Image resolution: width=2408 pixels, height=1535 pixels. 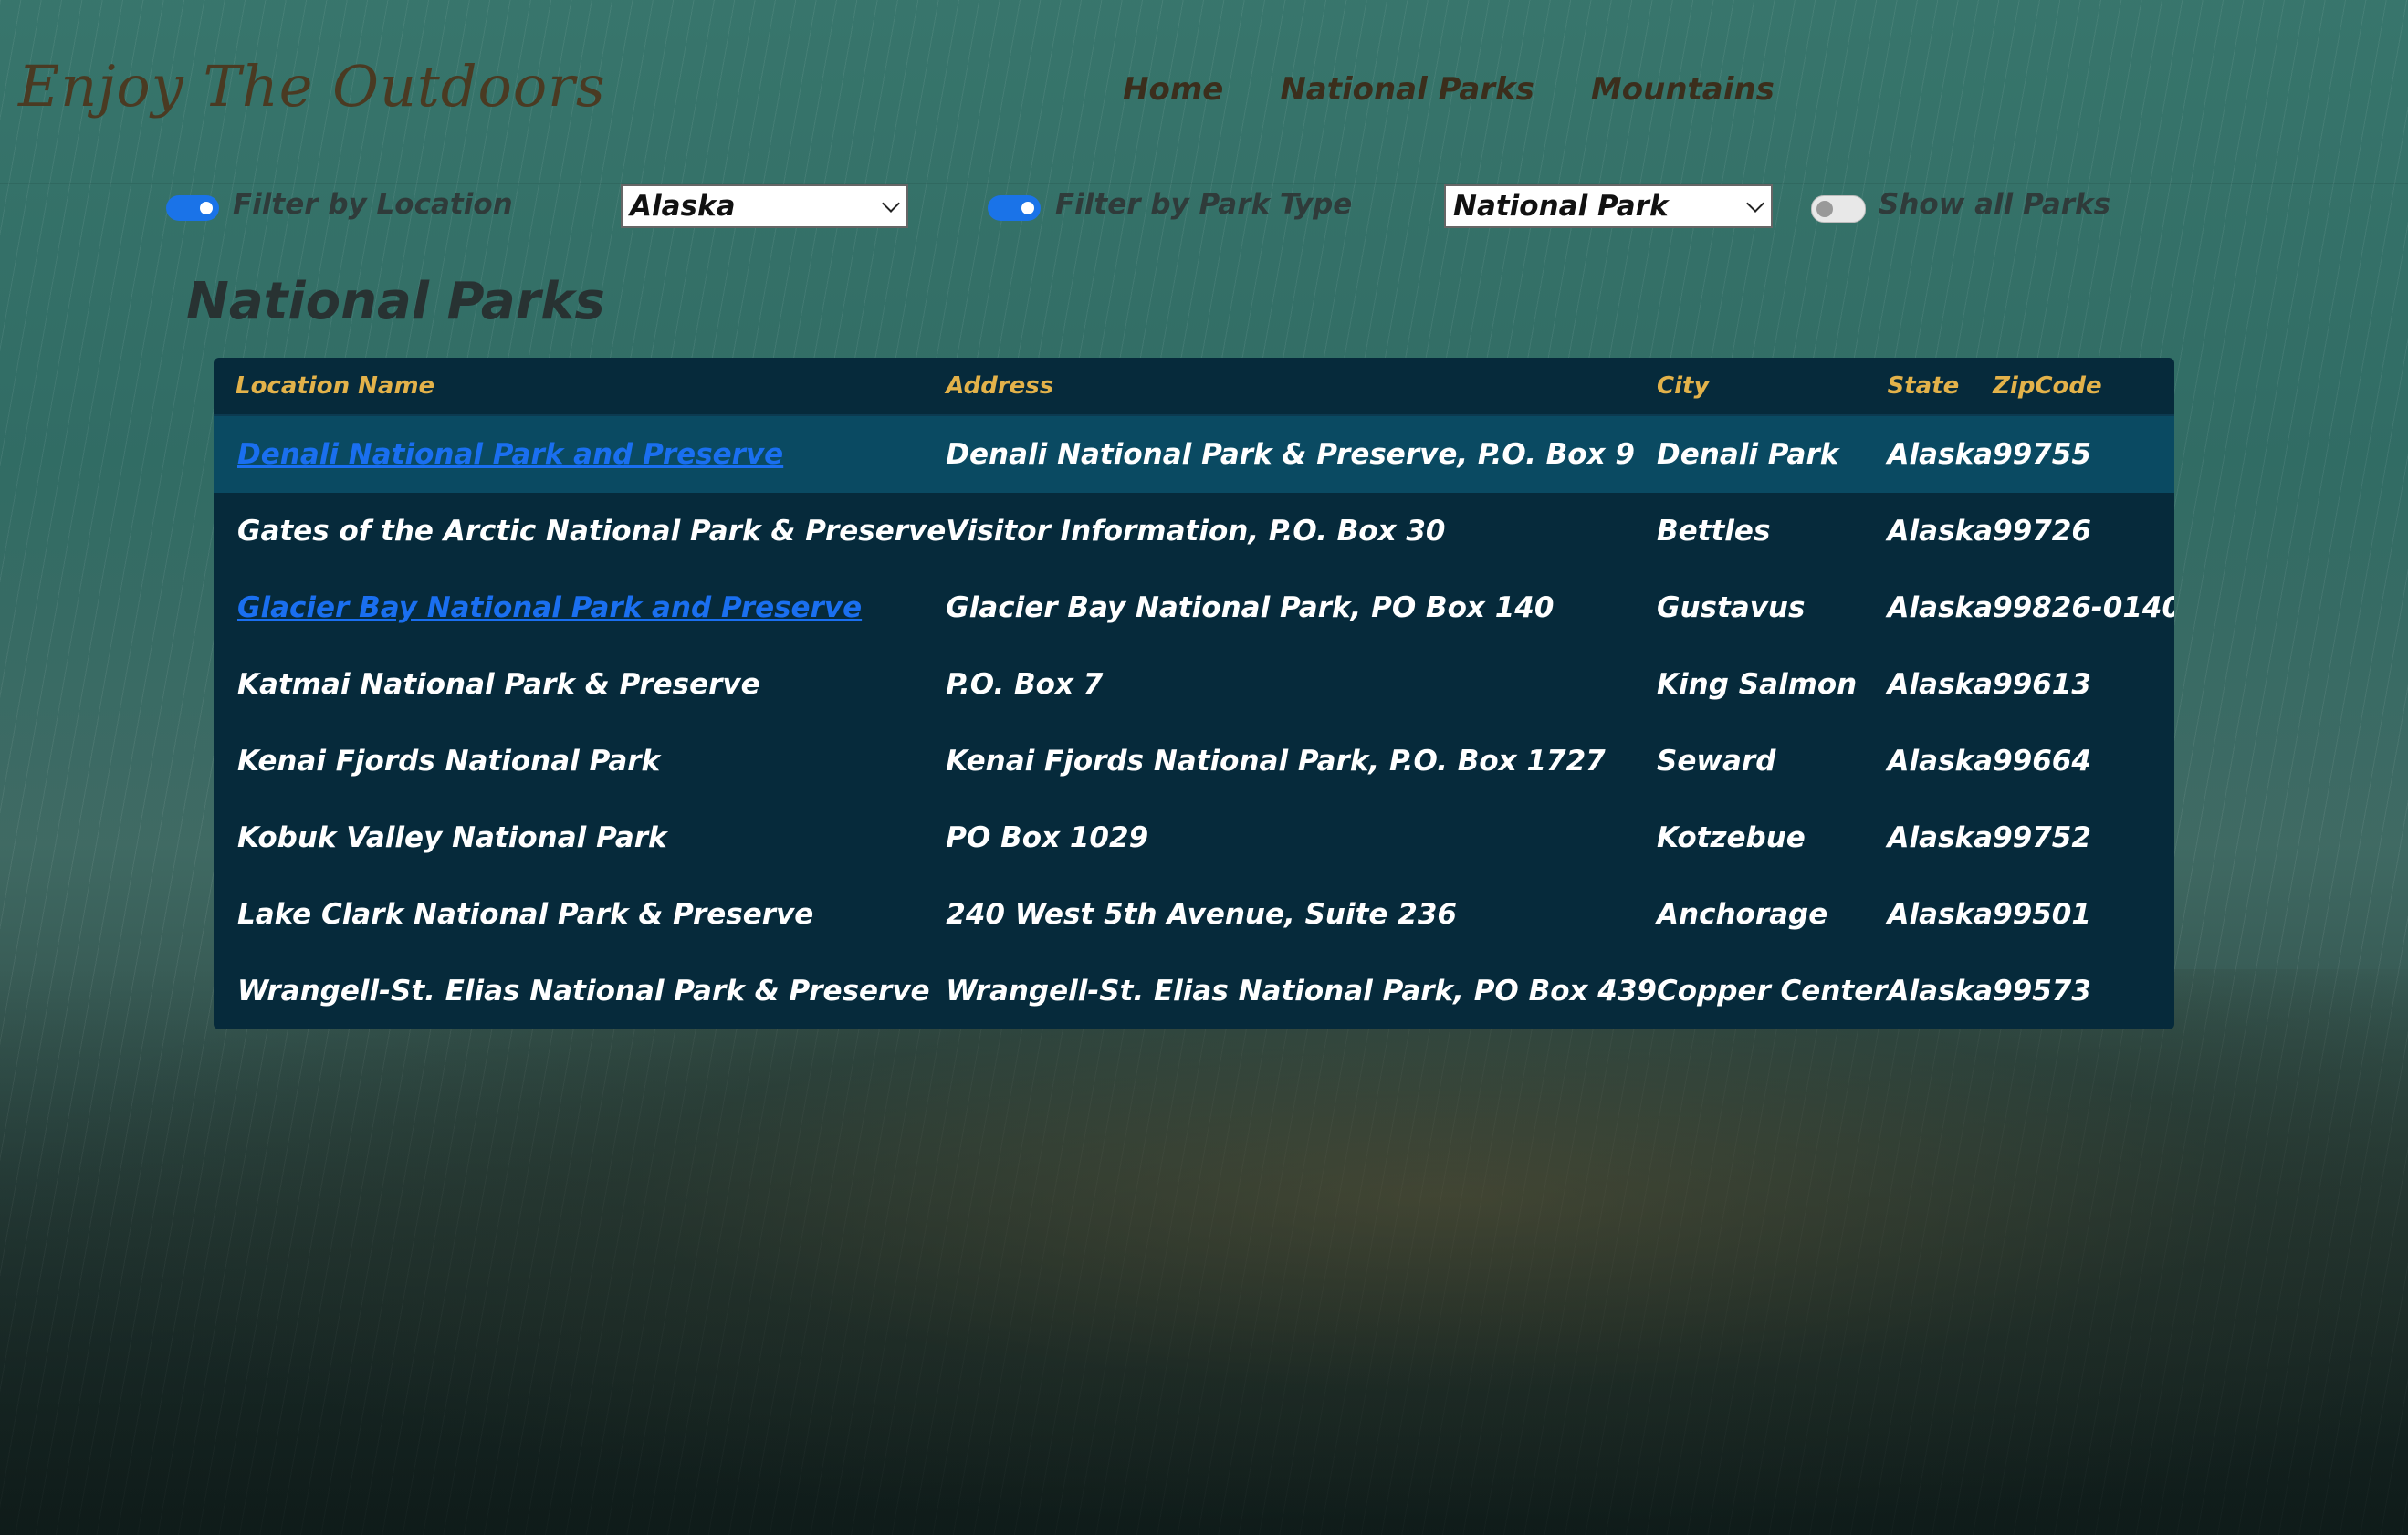 I want to click on park-city: Seward, so click(x=1716, y=761).